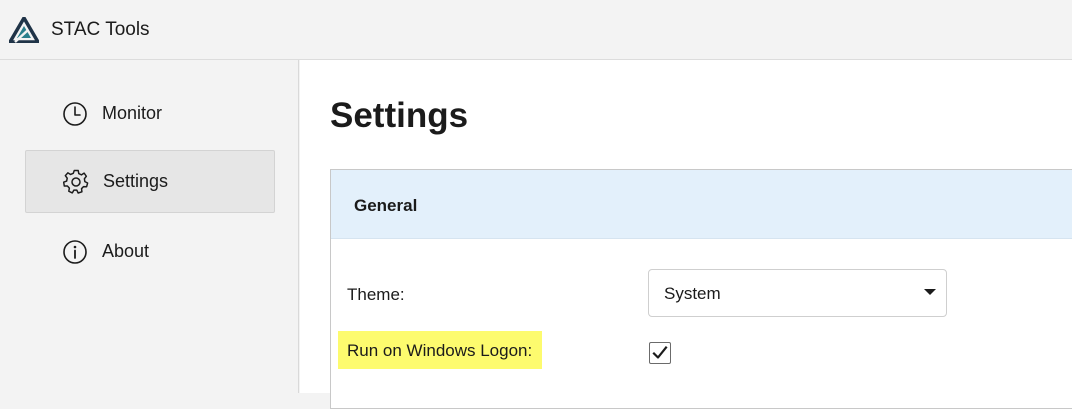 This screenshot has width=1072, height=409. What do you see at coordinates (386, 205) in the screenshot?
I see `section-title: General` at bounding box center [386, 205].